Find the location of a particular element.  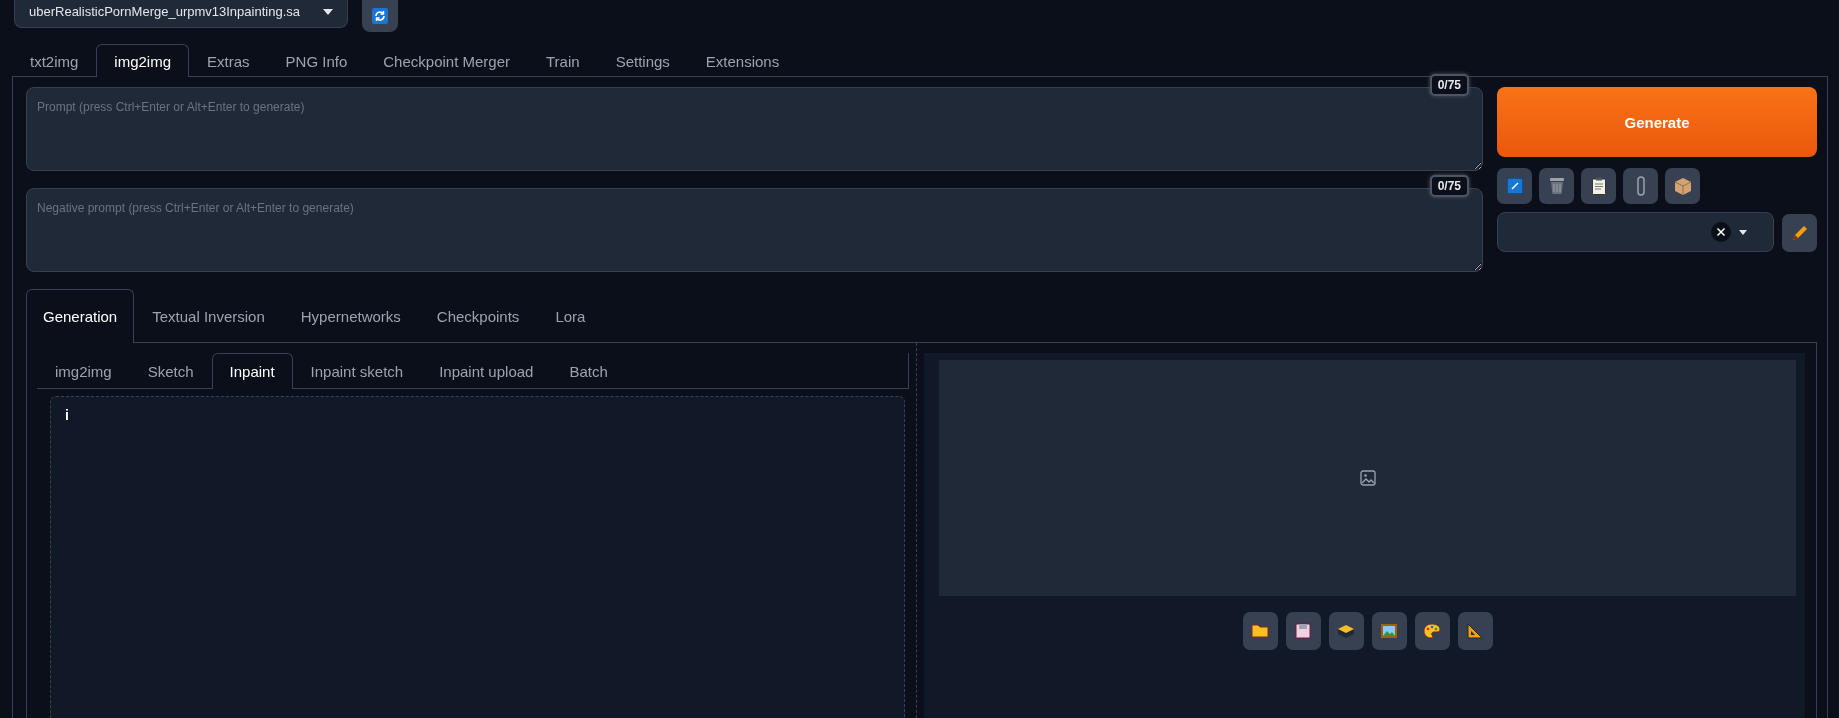

model-dropdown: uberRealisticPornMerge_urpmv13Inpainting.sa is located at coordinates (181, 14).